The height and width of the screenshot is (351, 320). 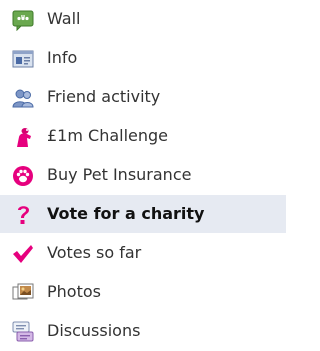 I want to click on speech-bubble-icon: ", so click(x=23, y=20).